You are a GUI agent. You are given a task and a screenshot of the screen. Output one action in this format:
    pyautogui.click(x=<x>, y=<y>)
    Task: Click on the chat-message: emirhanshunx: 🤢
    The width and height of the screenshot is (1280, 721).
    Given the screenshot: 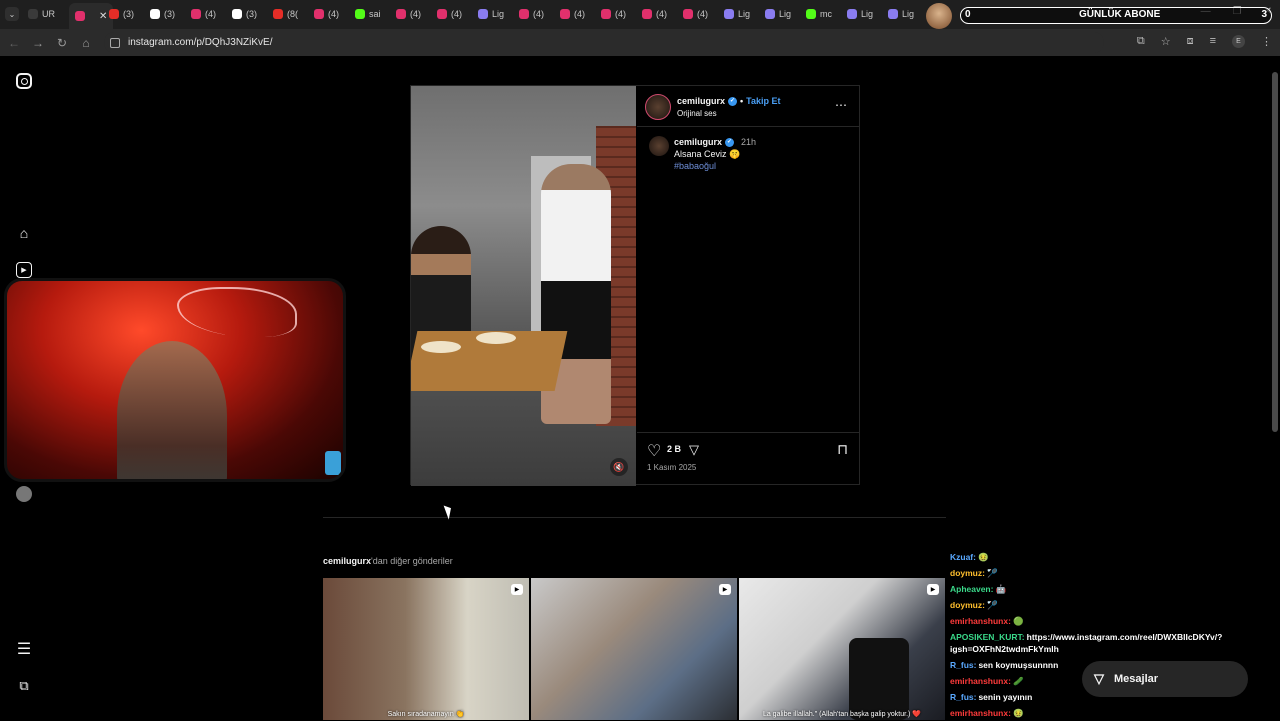 What is the action you would take?
    pyautogui.click(x=1100, y=713)
    